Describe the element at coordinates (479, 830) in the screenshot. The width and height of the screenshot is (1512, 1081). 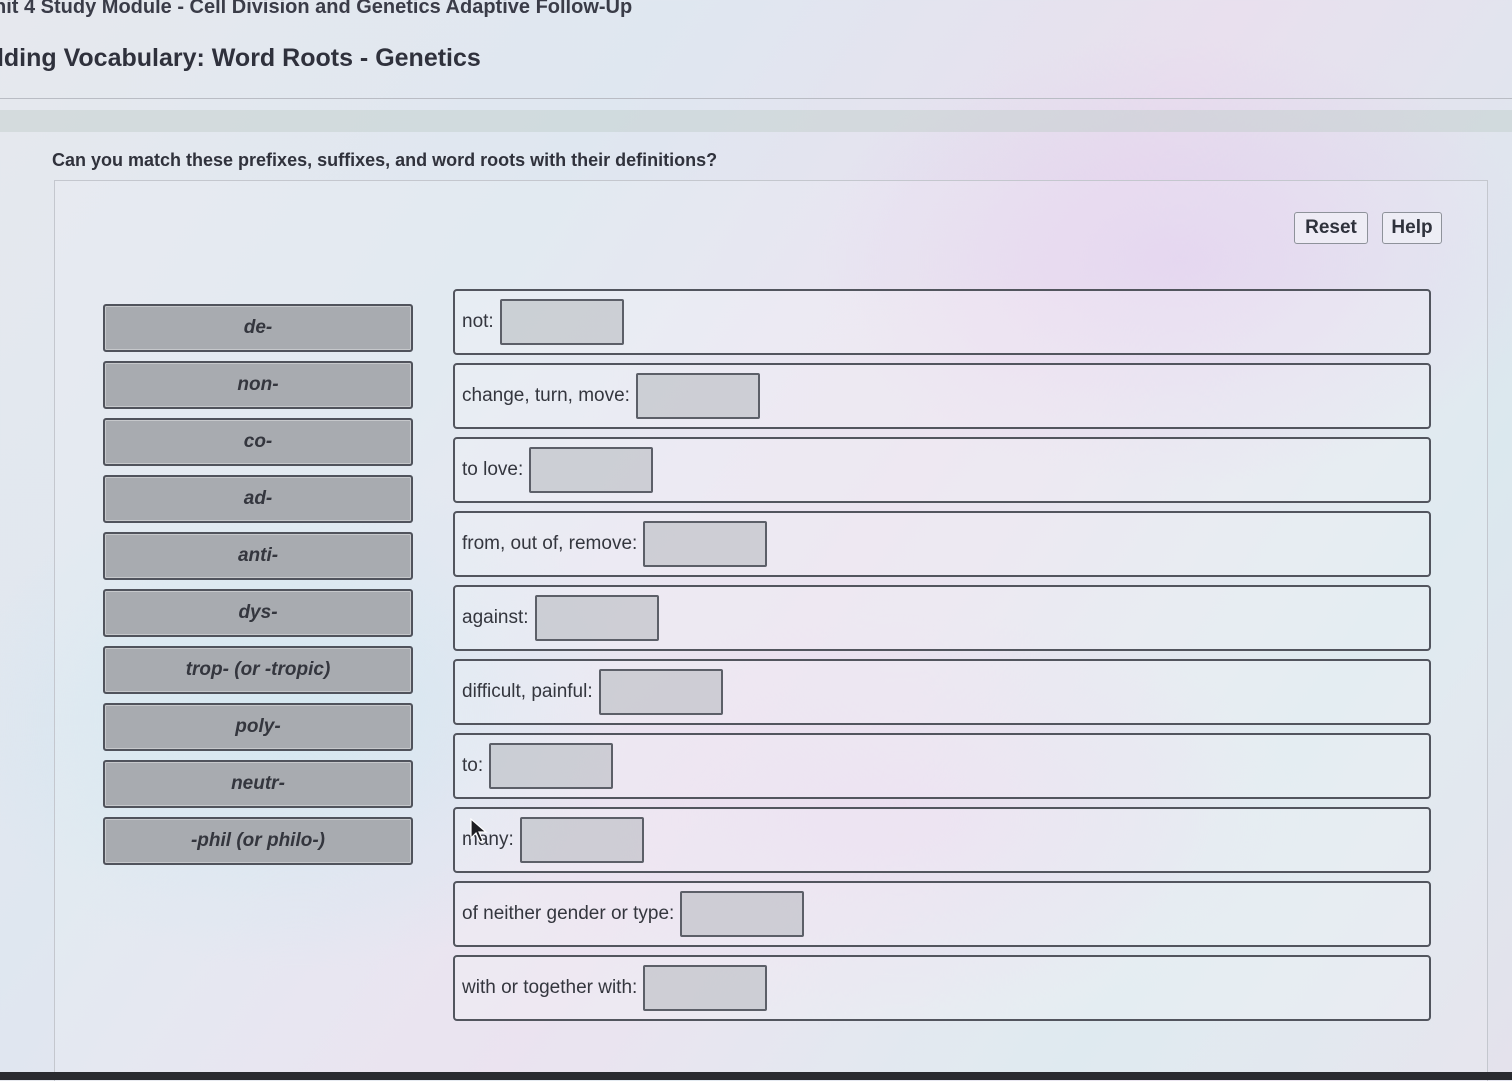
I see `mouse-pointer-icon` at that location.